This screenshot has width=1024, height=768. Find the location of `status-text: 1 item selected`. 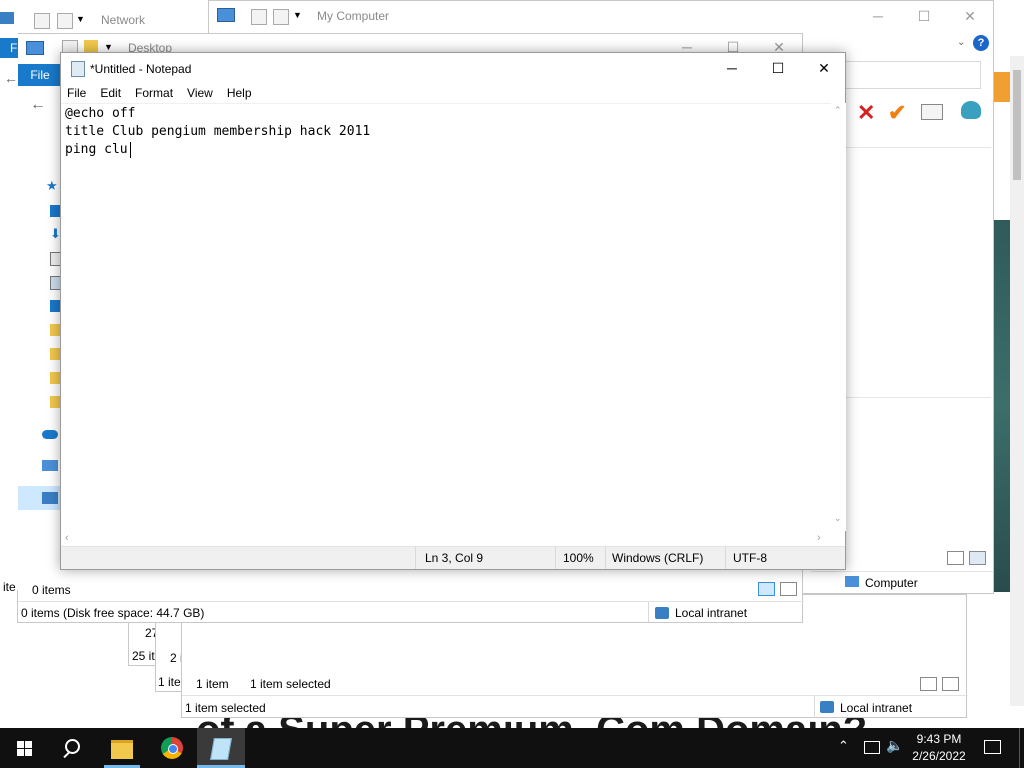

status-text: 1 item selected is located at coordinates (225, 708).